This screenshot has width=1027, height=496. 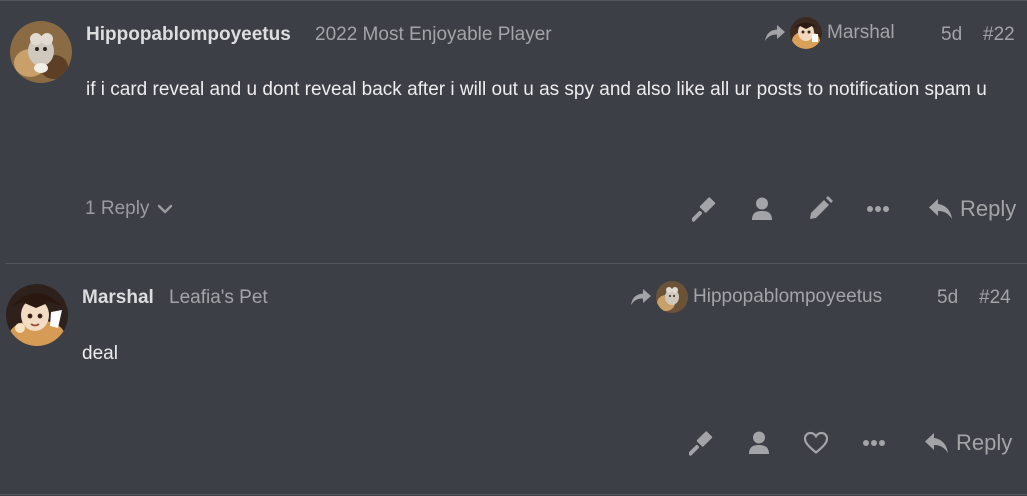 I want to click on top-divider, so click(x=513, y=0).